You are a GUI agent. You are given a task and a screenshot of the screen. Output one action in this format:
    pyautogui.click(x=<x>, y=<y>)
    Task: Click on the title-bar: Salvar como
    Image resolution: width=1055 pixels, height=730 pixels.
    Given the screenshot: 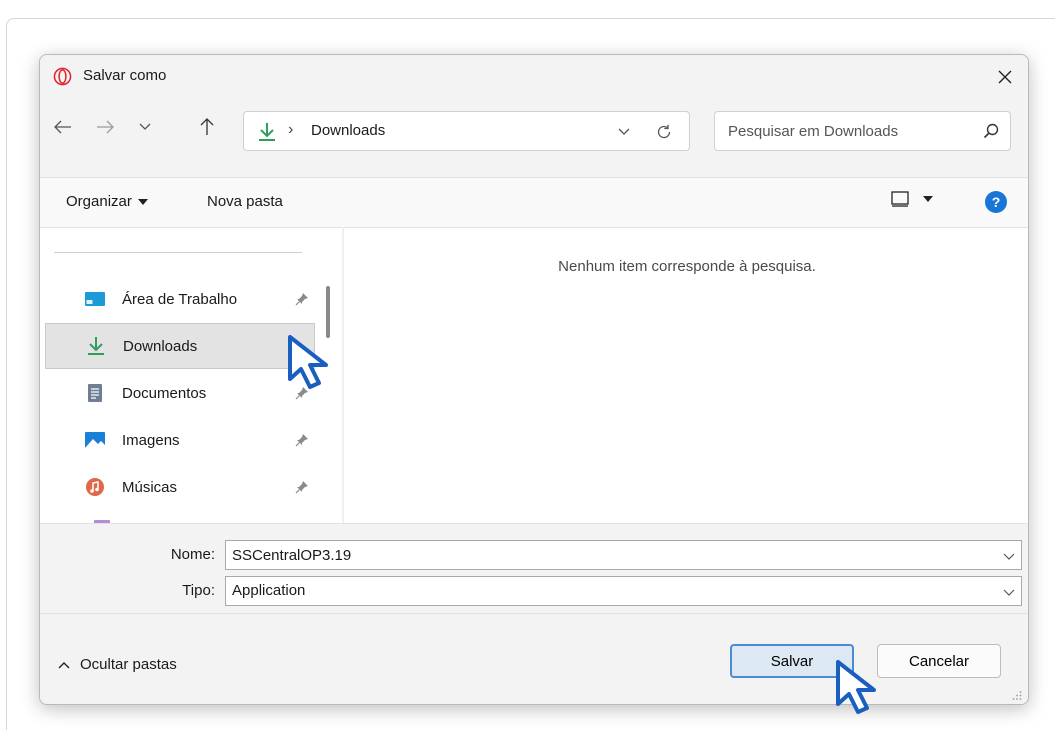 What is the action you would take?
    pyautogui.click(x=534, y=77)
    